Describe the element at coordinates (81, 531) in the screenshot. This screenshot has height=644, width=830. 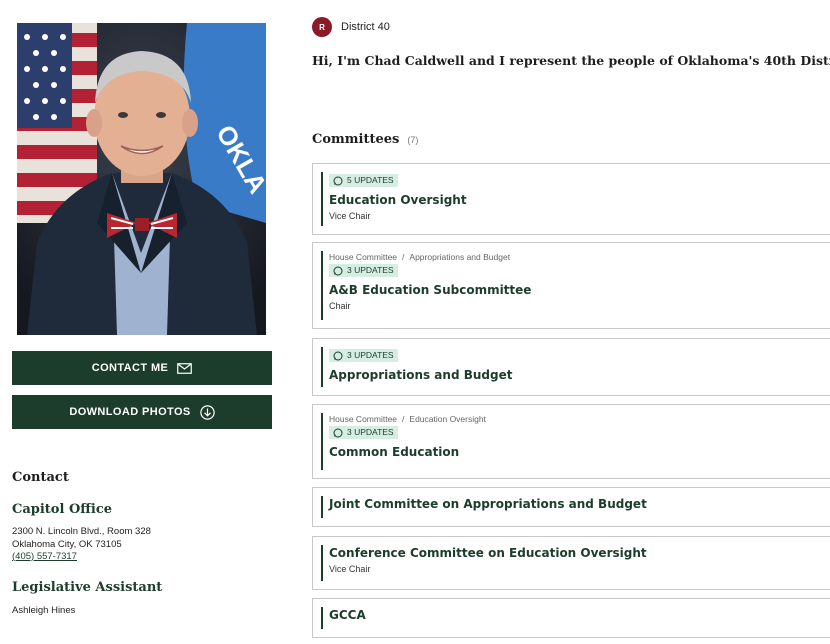
I see `address-line-1: 2300 N. Lincoln Blvd., Room 328` at that location.